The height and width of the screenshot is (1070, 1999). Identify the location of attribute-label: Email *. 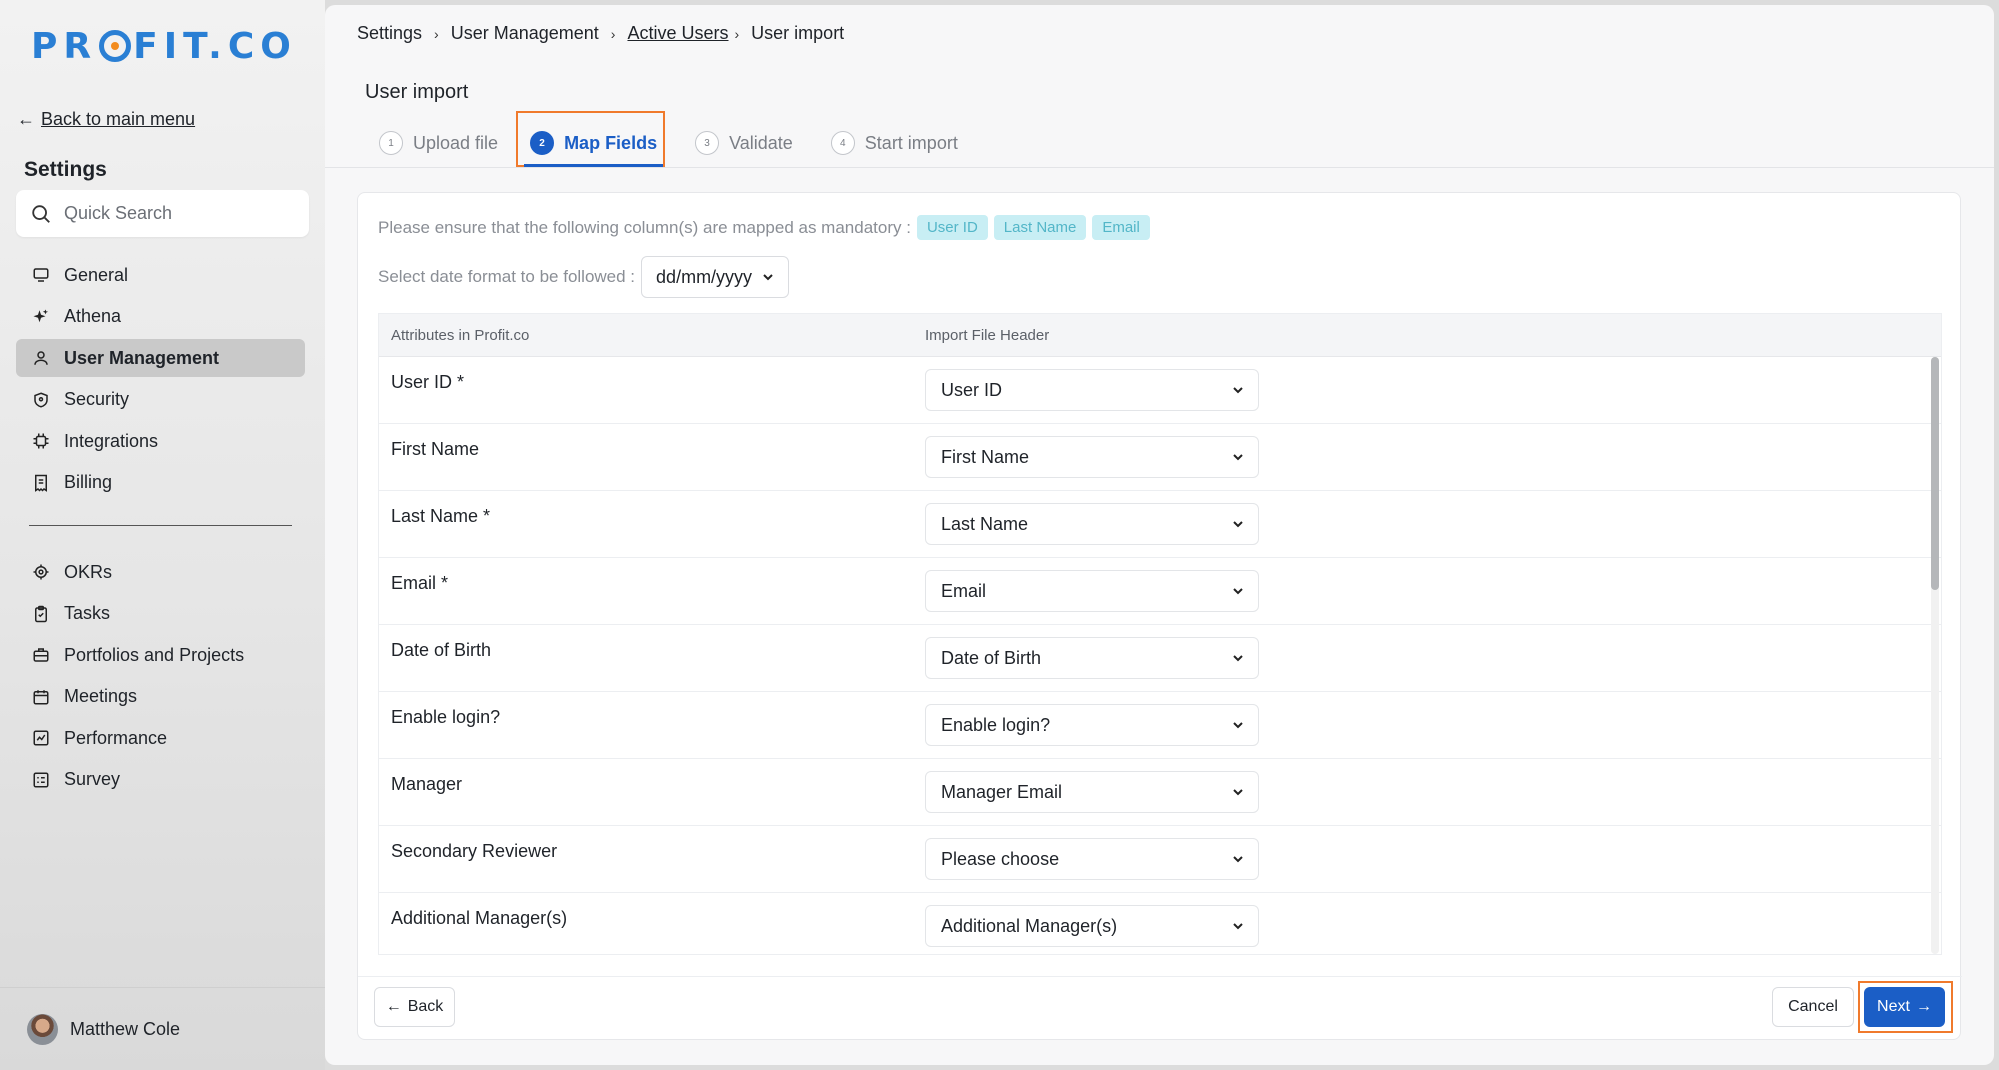
(420, 583).